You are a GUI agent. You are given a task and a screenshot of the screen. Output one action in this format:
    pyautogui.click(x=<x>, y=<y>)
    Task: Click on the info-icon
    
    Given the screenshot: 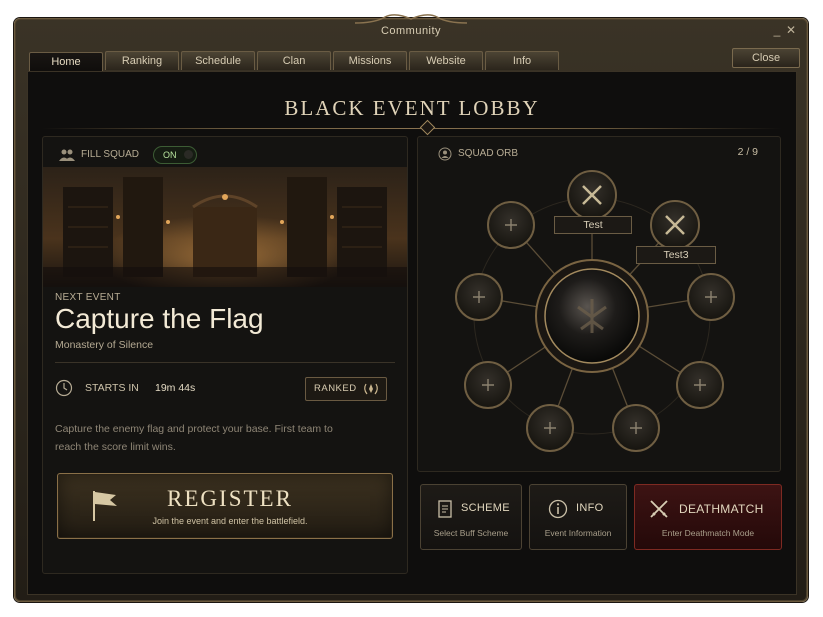 What is the action you would take?
    pyautogui.click(x=558, y=509)
    